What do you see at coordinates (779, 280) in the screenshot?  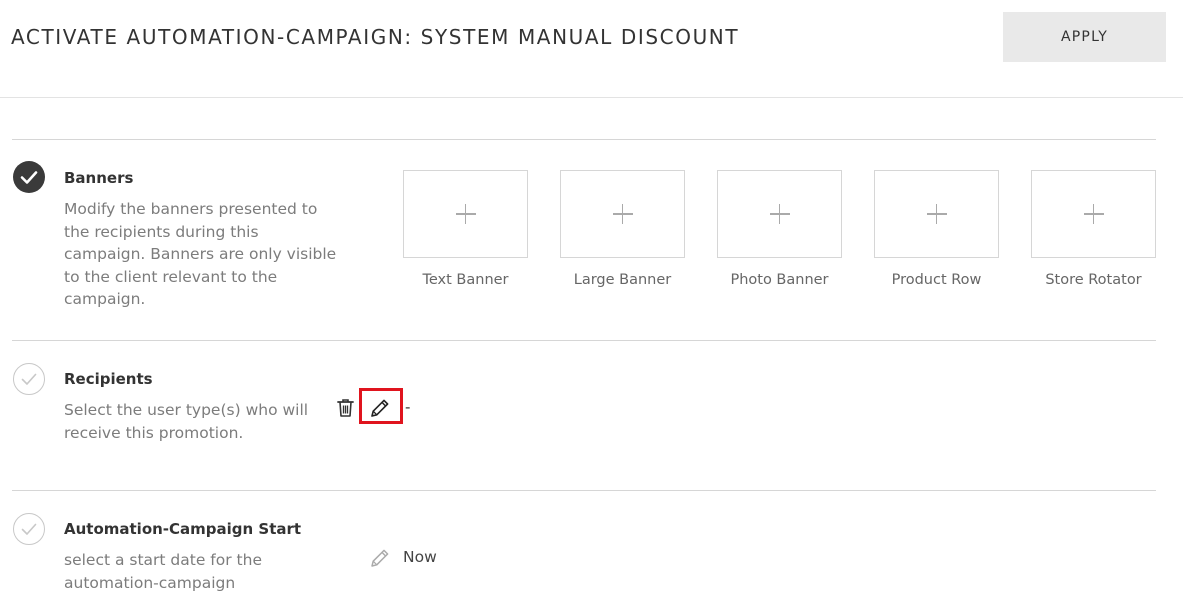 I see `banner-tile-label: Photo Banner` at bounding box center [779, 280].